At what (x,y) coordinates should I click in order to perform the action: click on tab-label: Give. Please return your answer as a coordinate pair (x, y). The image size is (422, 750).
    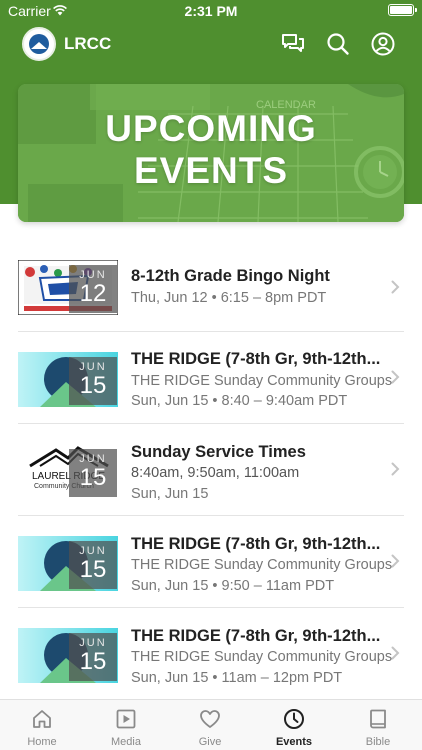
    Looking at the image, I should click on (210, 742).